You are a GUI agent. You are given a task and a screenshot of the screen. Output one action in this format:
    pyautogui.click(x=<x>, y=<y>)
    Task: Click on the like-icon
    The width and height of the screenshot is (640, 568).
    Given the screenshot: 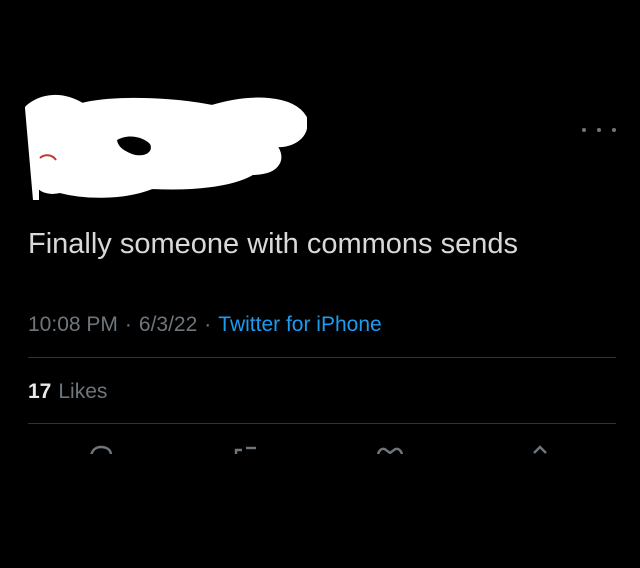 What is the action you would take?
    pyautogui.click(x=390, y=449)
    